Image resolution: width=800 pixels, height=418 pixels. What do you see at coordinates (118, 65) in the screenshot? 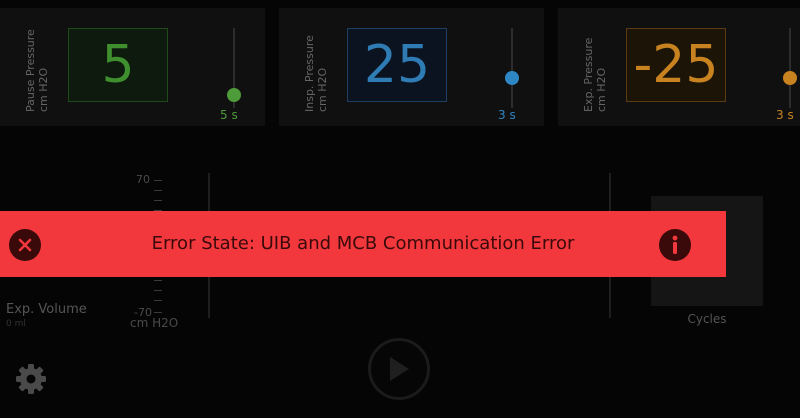
I see `pause-pressure-value: 5` at bounding box center [118, 65].